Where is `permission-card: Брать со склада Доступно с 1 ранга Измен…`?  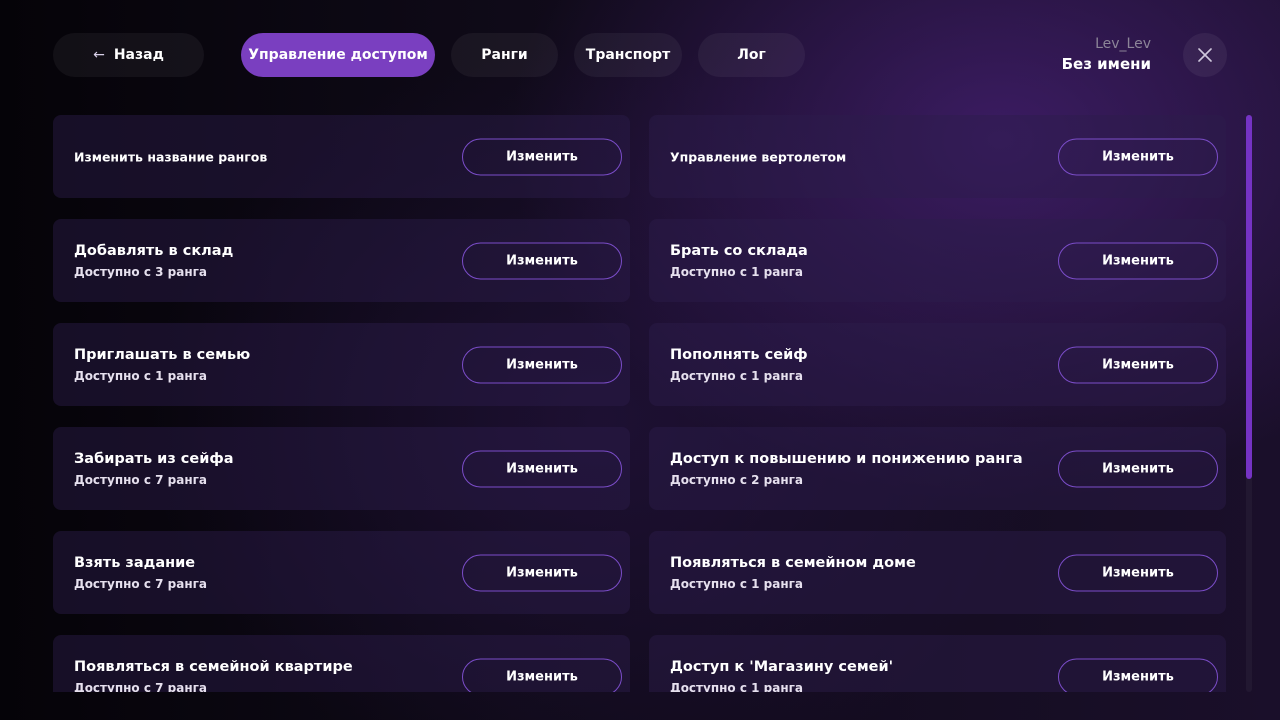 permission-card: Брать со склада Доступно с 1 ранга Измен… is located at coordinates (937, 260).